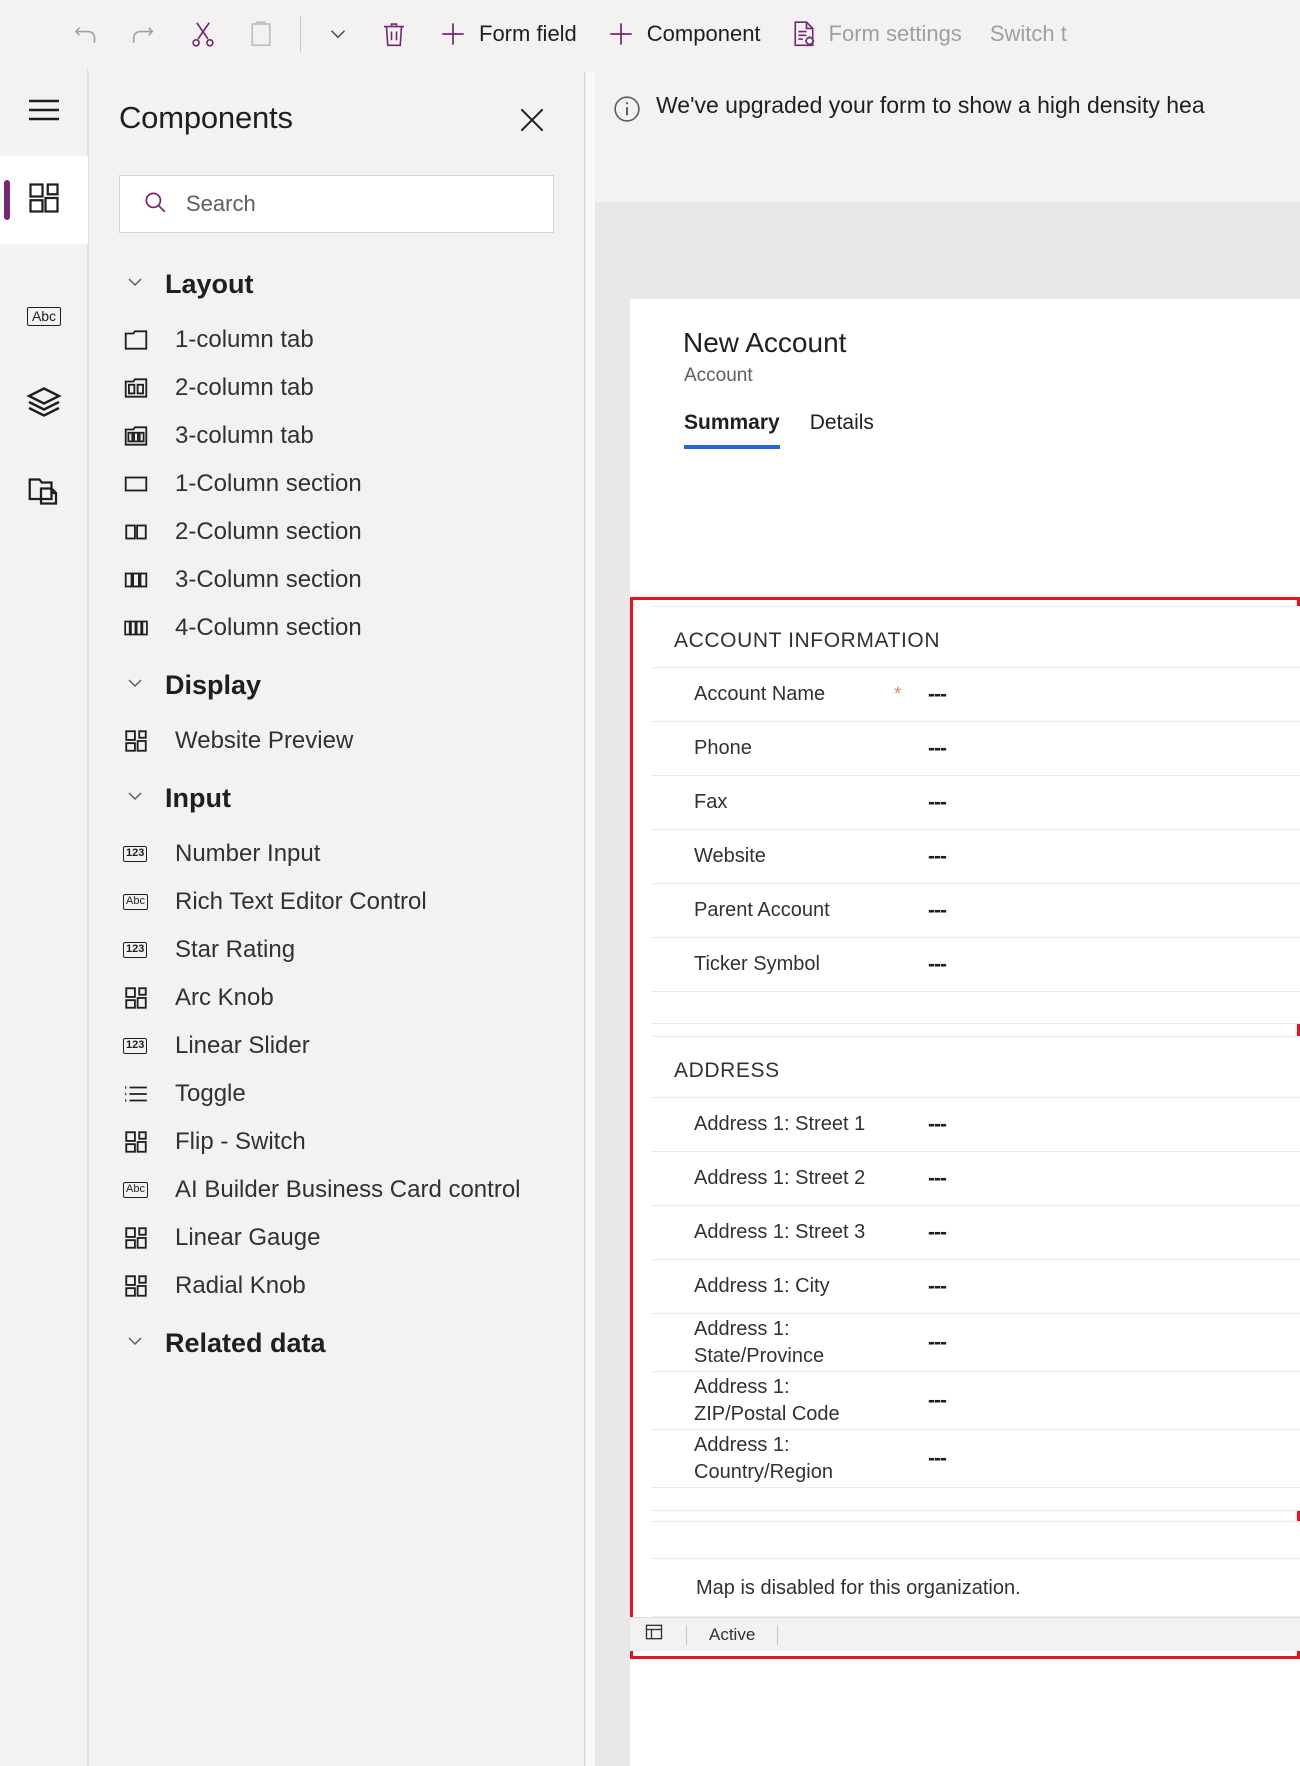 Image resolution: width=1300 pixels, height=1766 pixels. What do you see at coordinates (44, 404) in the screenshot?
I see `sidebar-item-layers` at bounding box center [44, 404].